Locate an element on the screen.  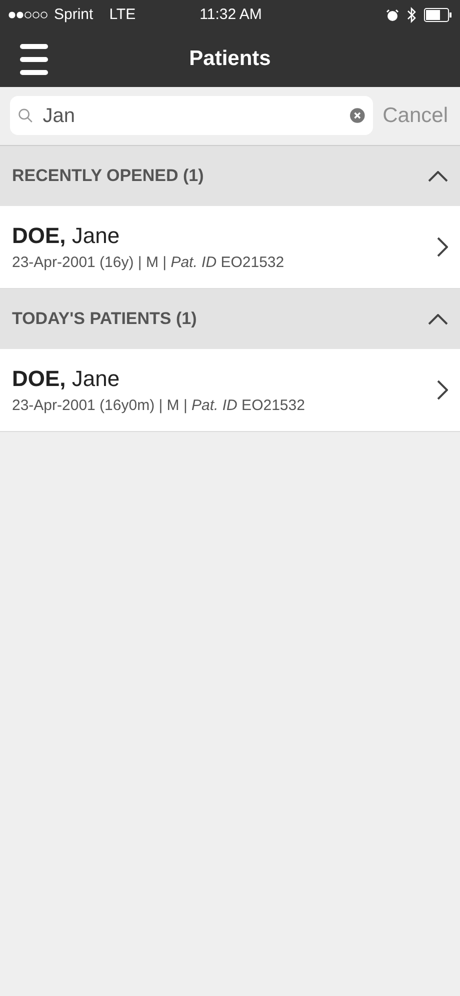
screen-title: Patients is located at coordinates (230, 59).